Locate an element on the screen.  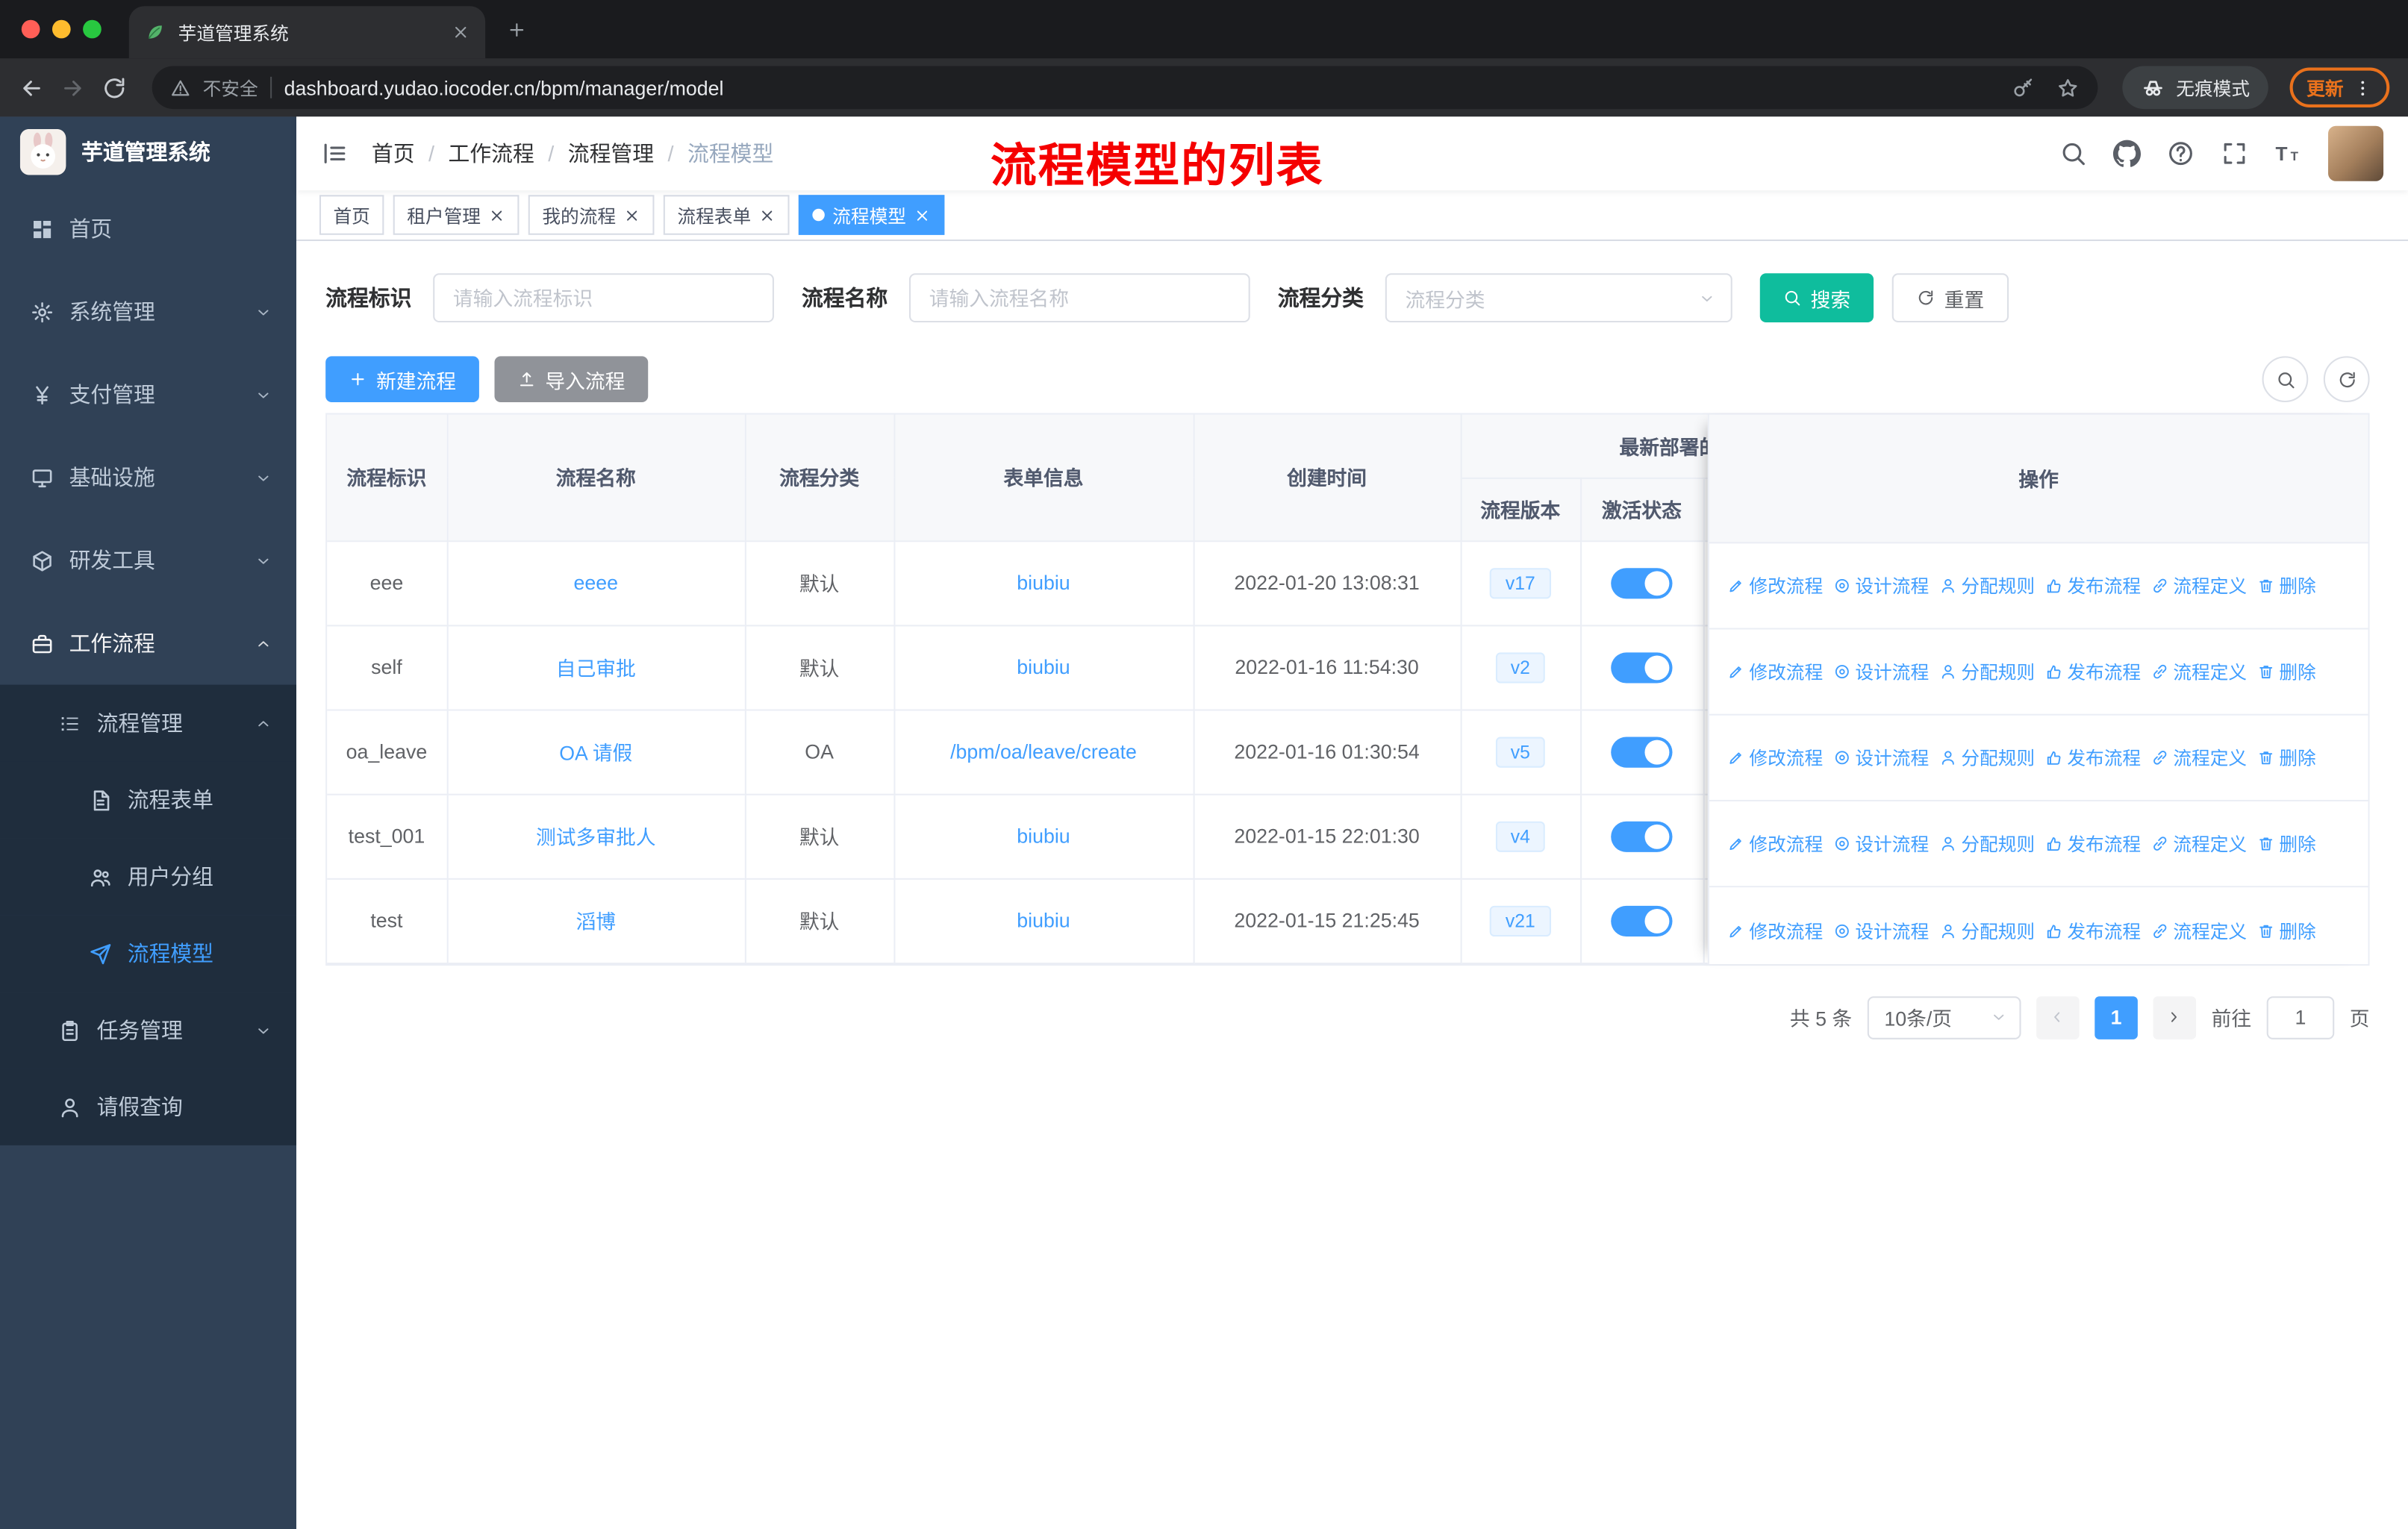
sidebar-item-system-management: 系统管理 is located at coordinates (148, 311).